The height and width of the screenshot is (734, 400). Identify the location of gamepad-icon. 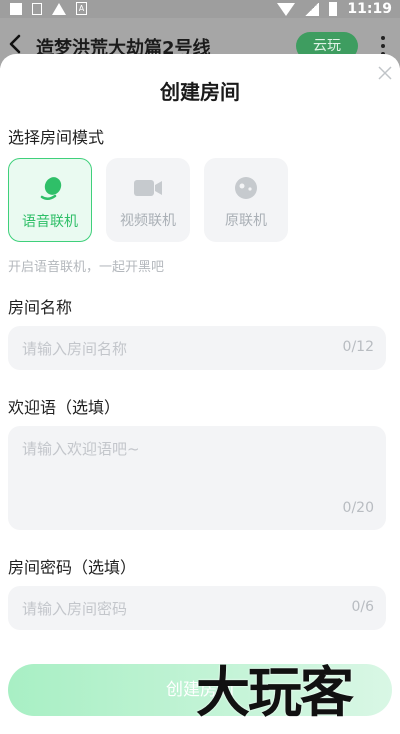
(246, 188).